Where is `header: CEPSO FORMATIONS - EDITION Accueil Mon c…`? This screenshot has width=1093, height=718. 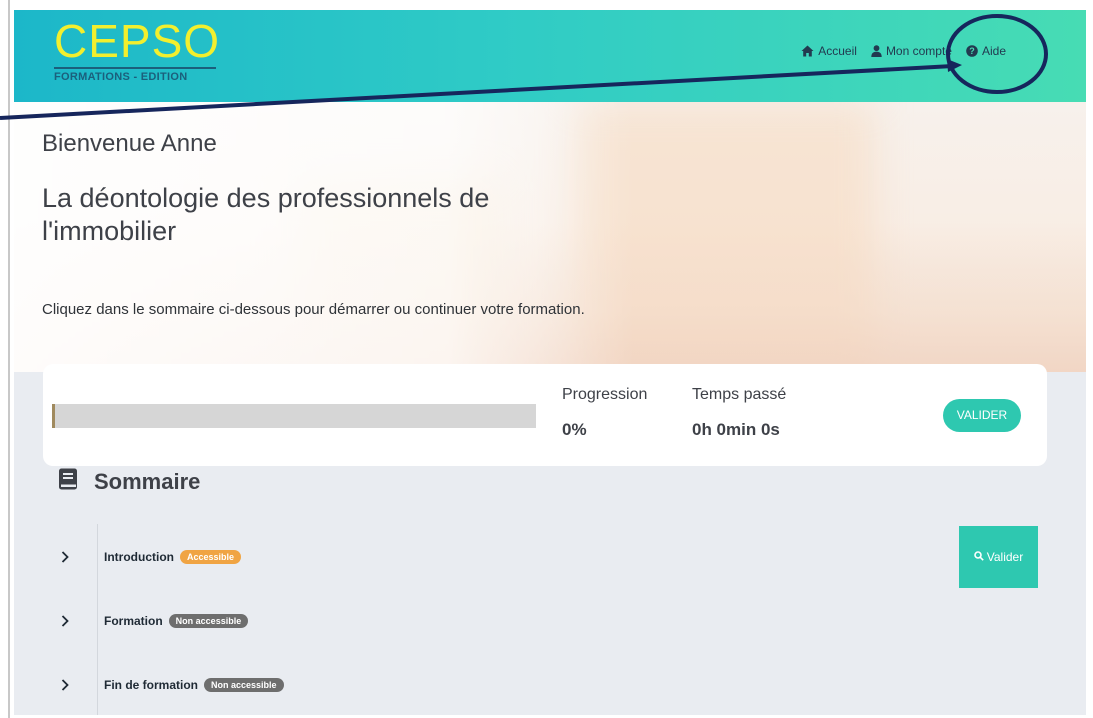 header: CEPSO FORMATIONS - EDITION Accueil Mon c… is located at coordinates (550, 56).